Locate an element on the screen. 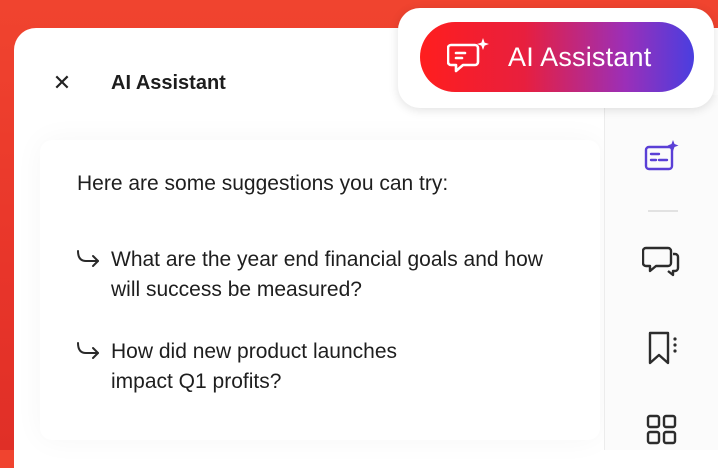  ai-chat-sparkle-icon is located at coordinates (468, 55).